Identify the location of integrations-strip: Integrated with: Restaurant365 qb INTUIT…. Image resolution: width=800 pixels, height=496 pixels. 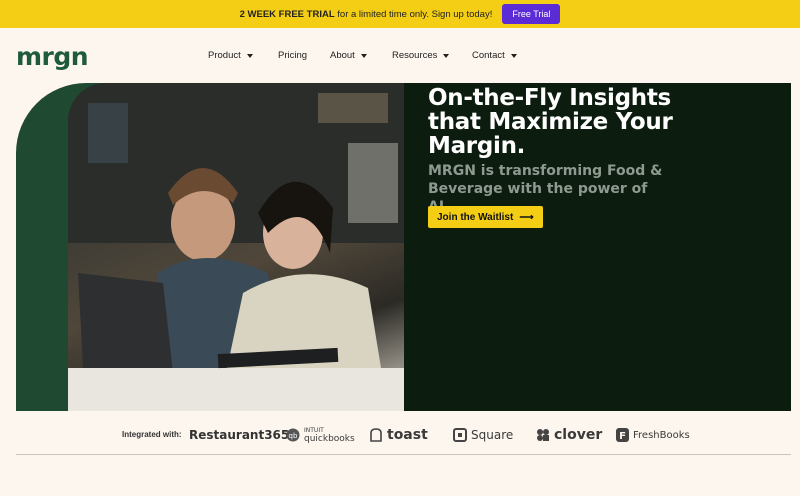
(400, 435).